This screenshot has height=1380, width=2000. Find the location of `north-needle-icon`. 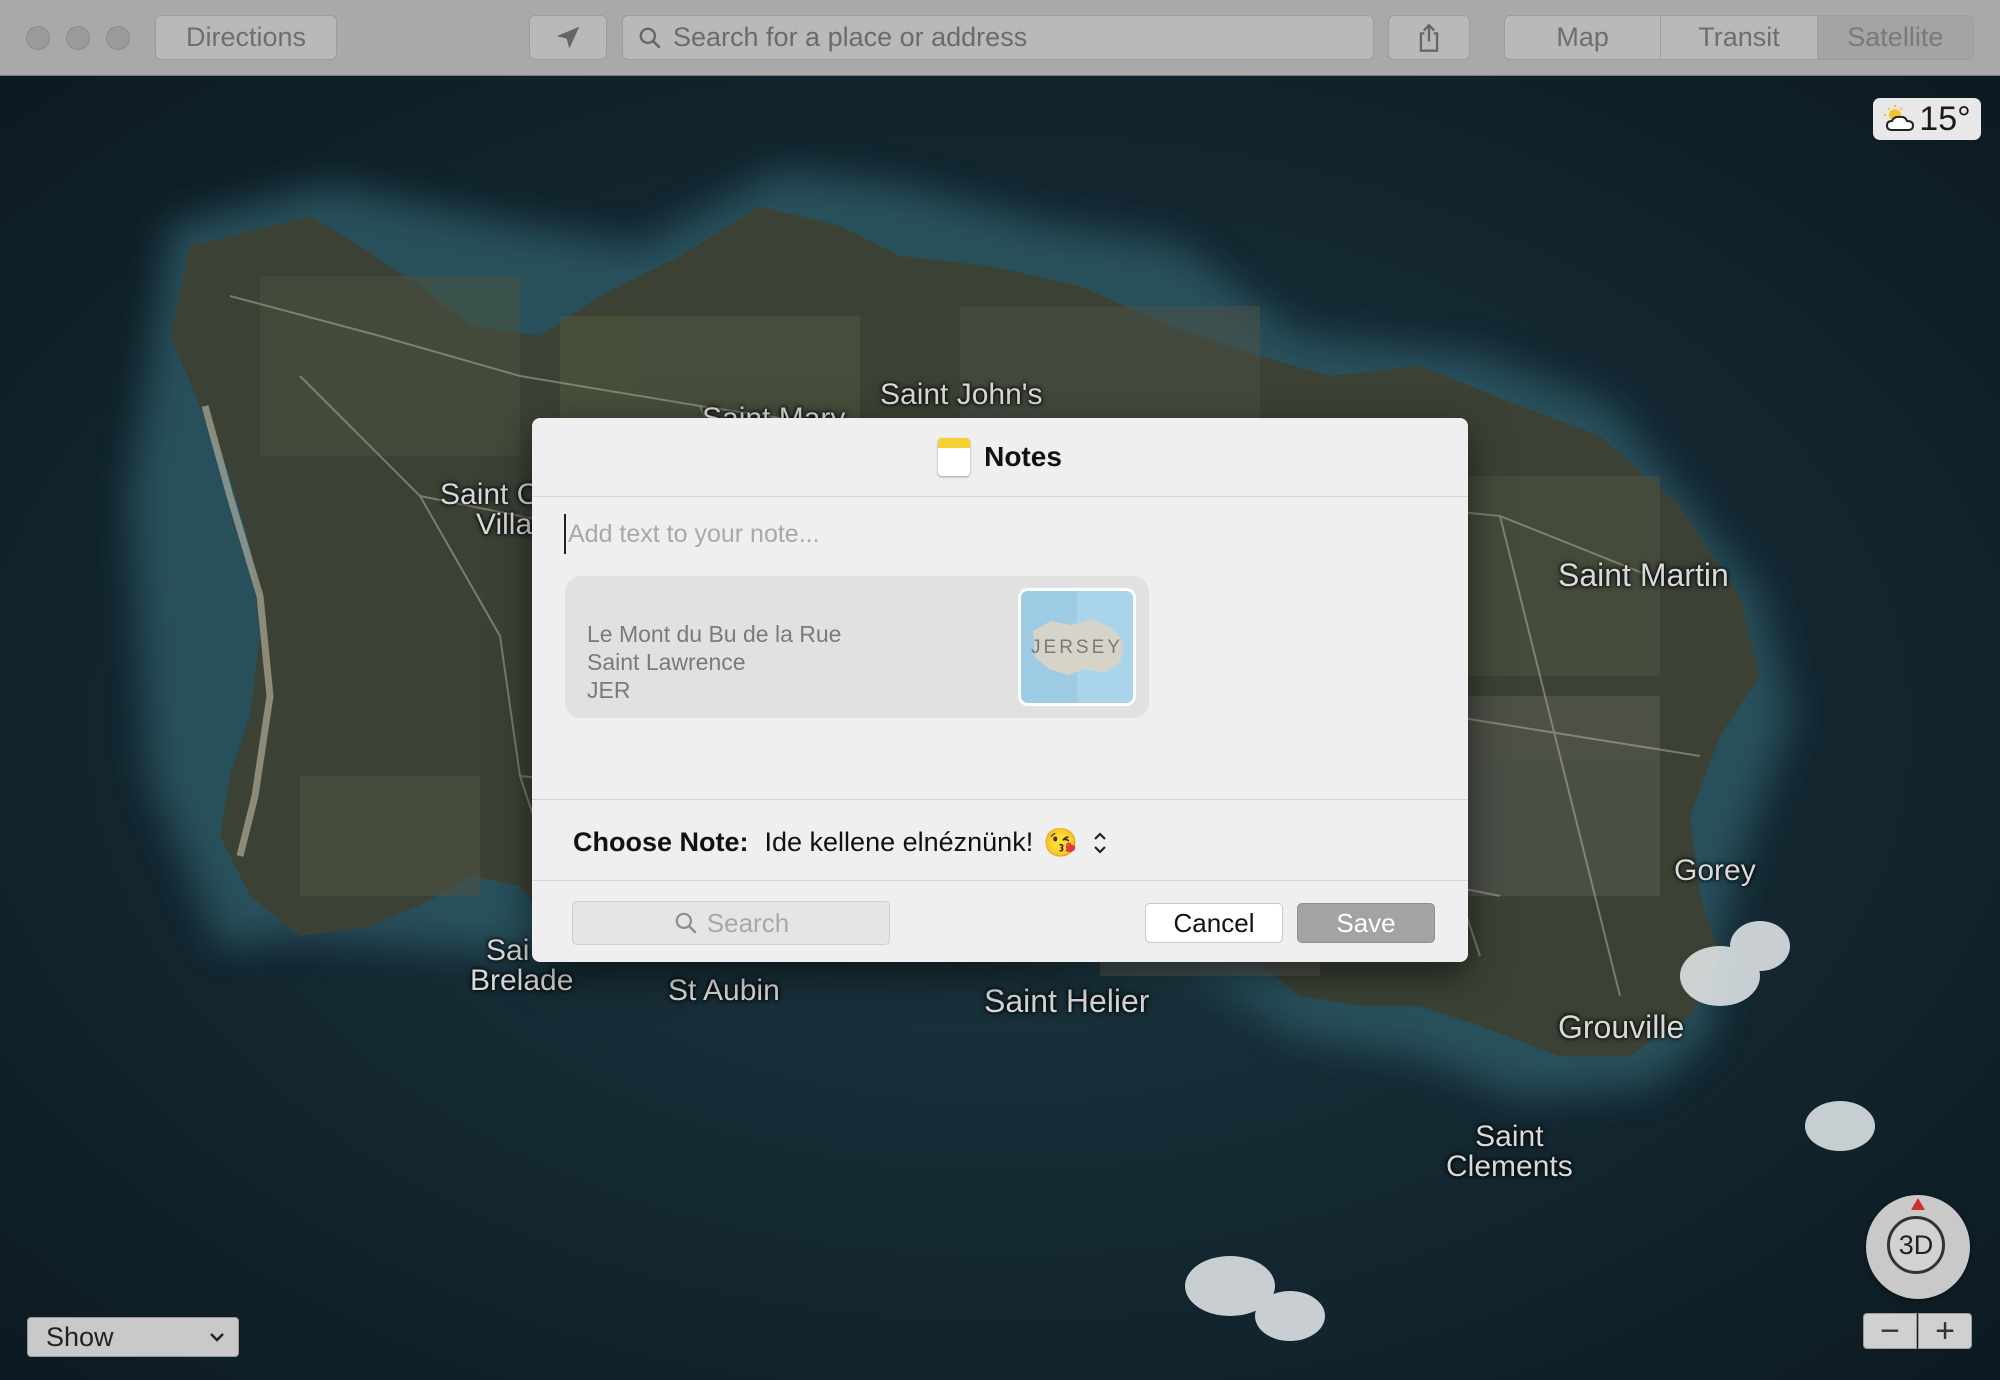

north-needle-icon is located at coordinates (1918, 1204).